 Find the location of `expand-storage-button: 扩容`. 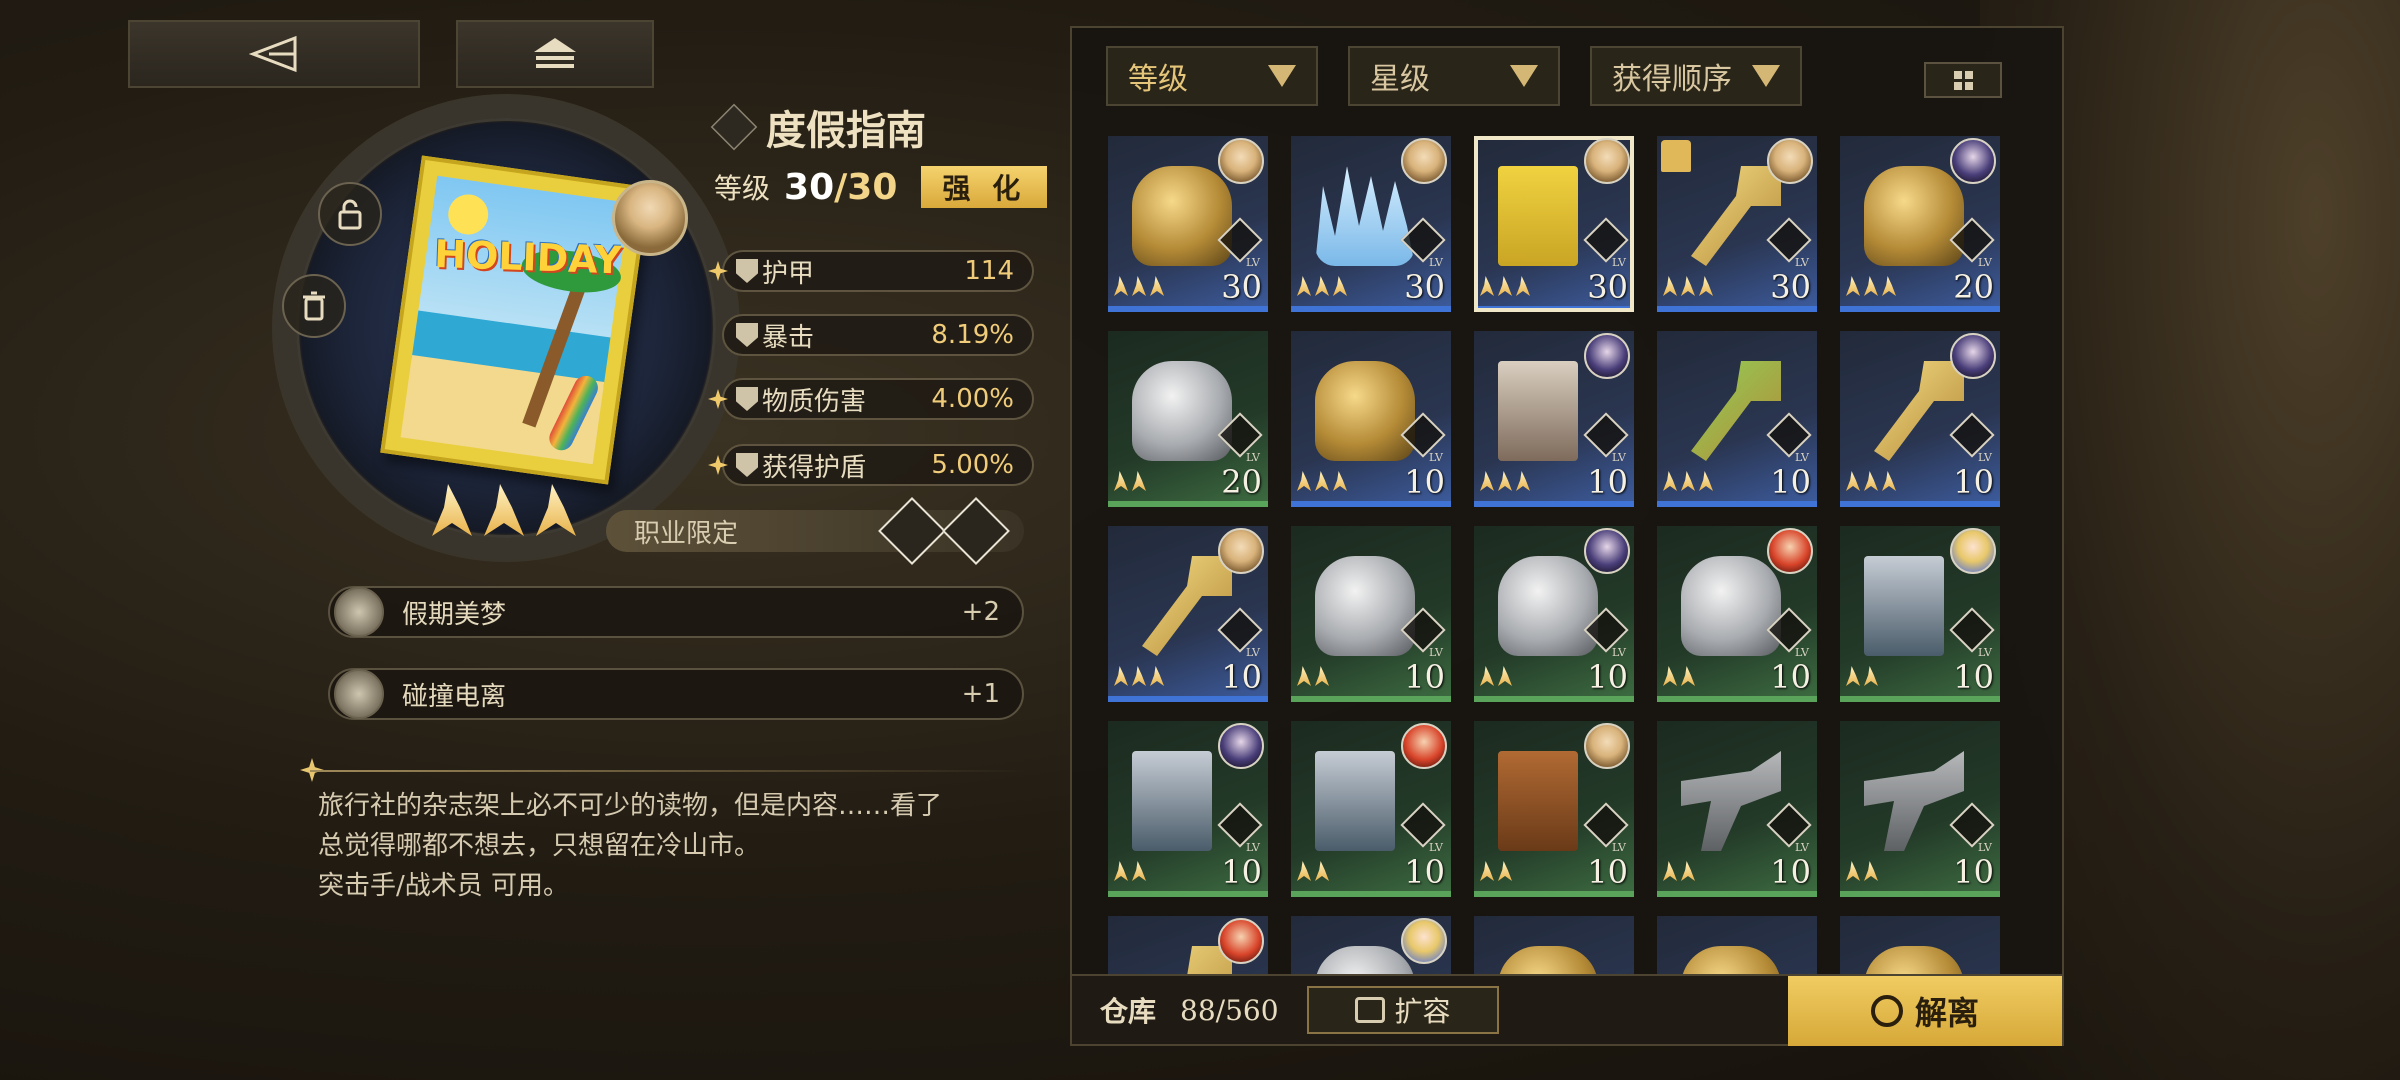

expand-storage-button: 扩容 is located at coordinates (1402, 1010).